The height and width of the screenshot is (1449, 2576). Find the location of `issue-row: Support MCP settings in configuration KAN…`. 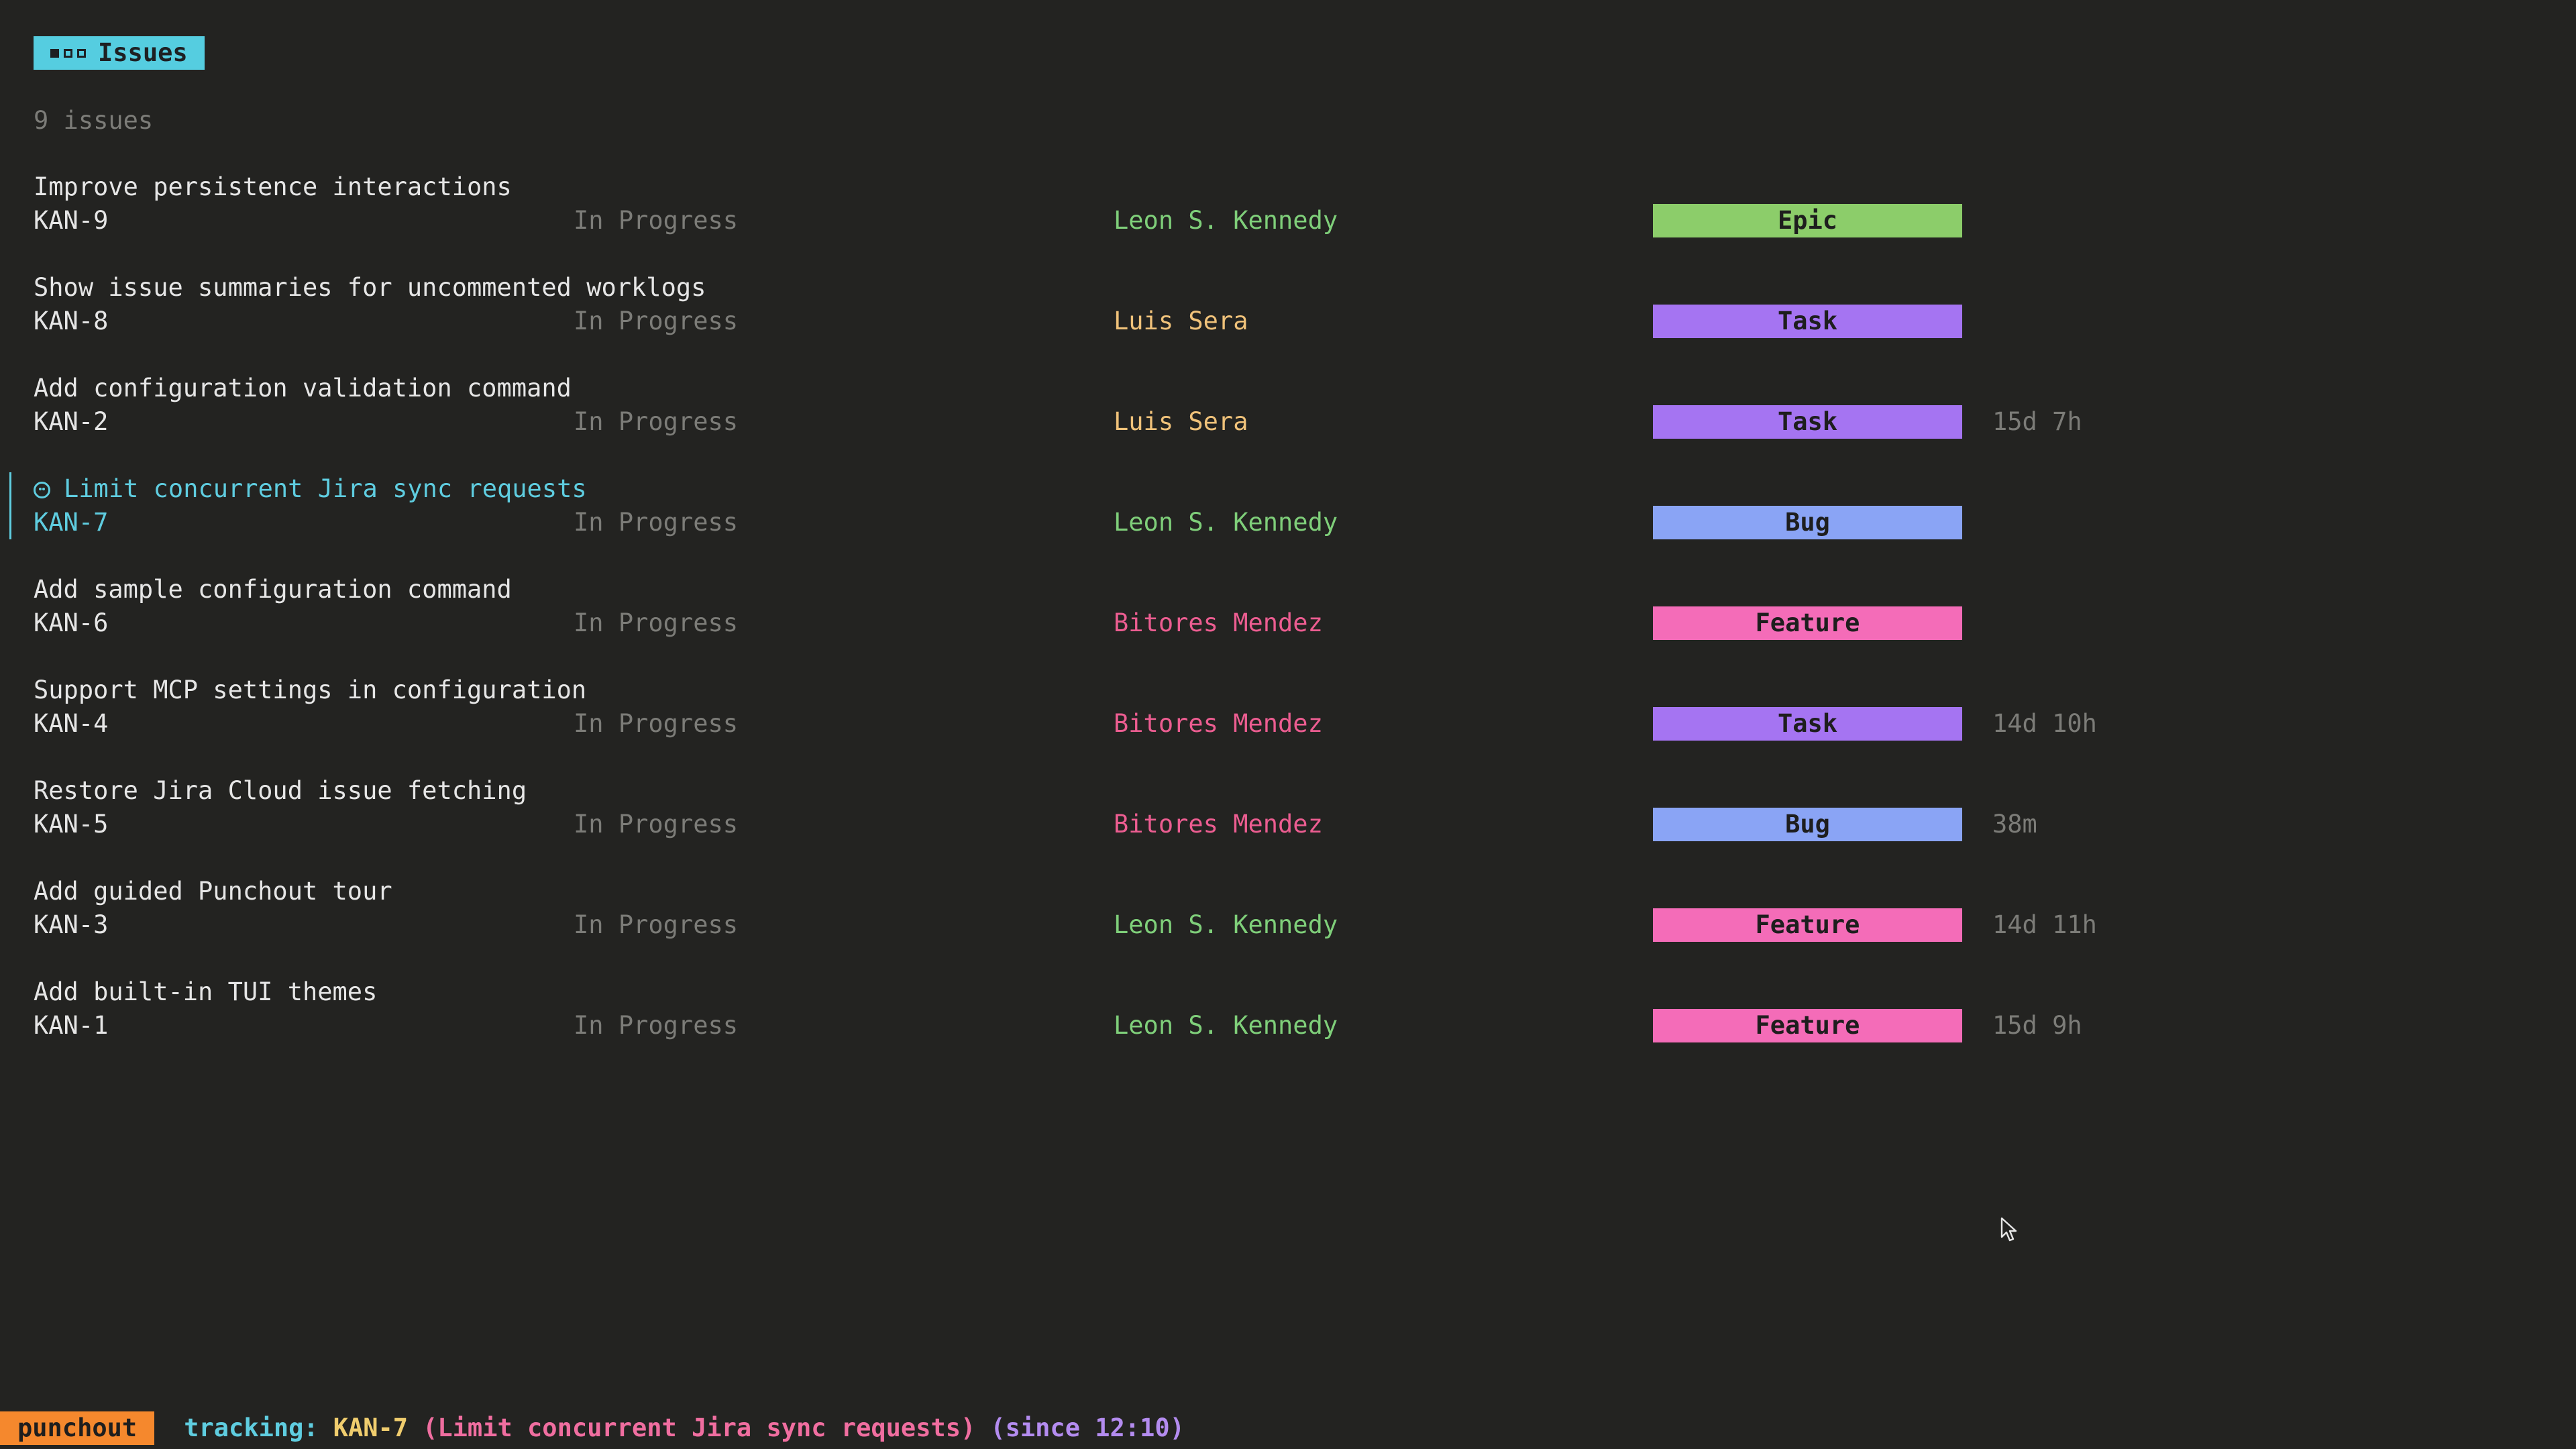

issue-row: Support MCP settings in configuration KAN… is located at coordinates (1288, 707).